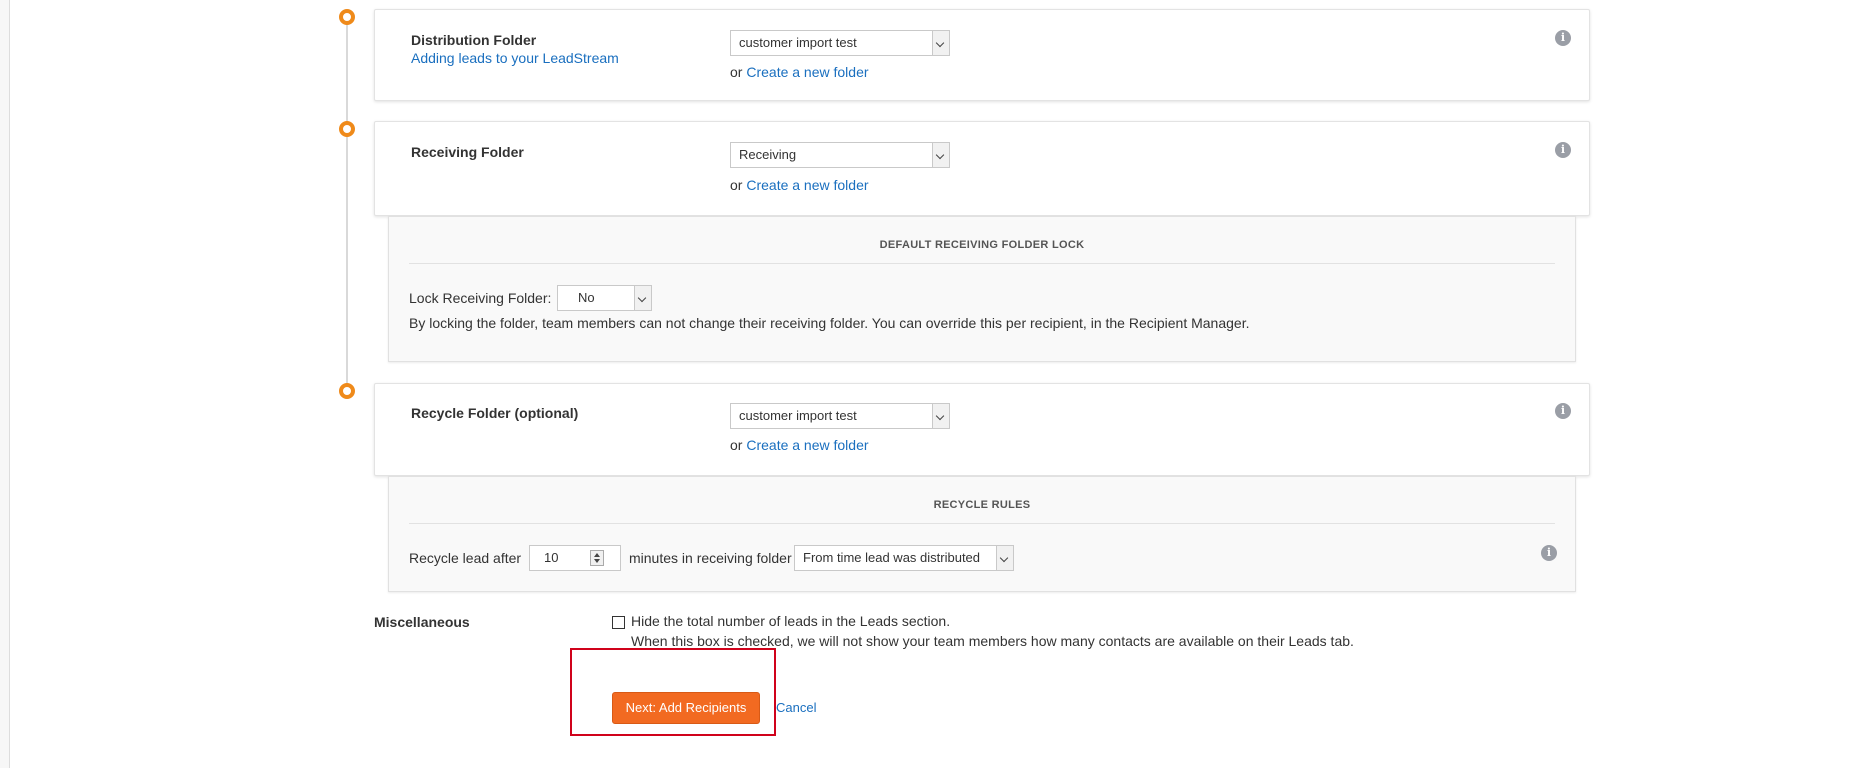 This screenshot has width=1860, height=768. What do you see at coordinates (768, 154) in the screenshot?
I see `receiving-folder-value: Receiving` at bounding box center [768, 154].